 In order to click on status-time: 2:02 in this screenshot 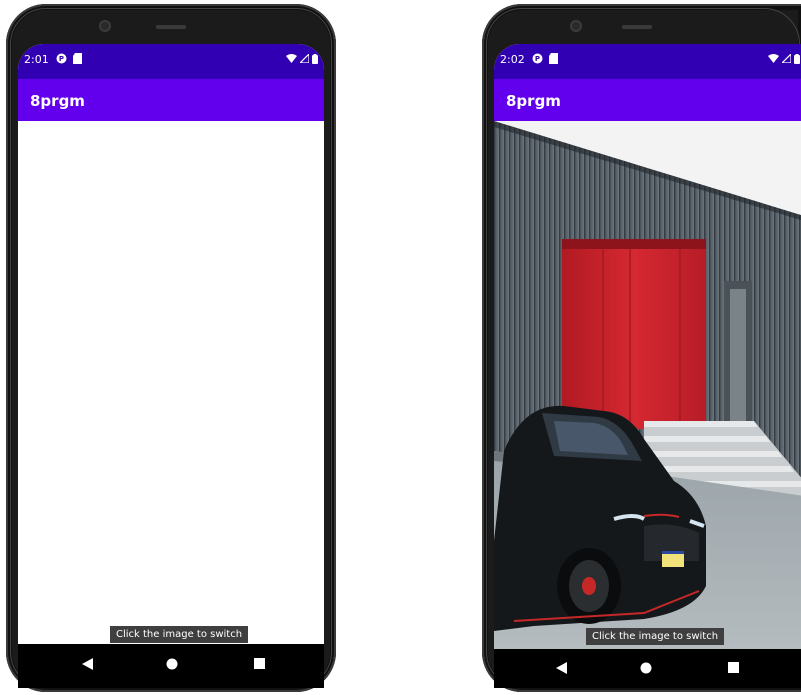, I will do `click(512, 59)`.